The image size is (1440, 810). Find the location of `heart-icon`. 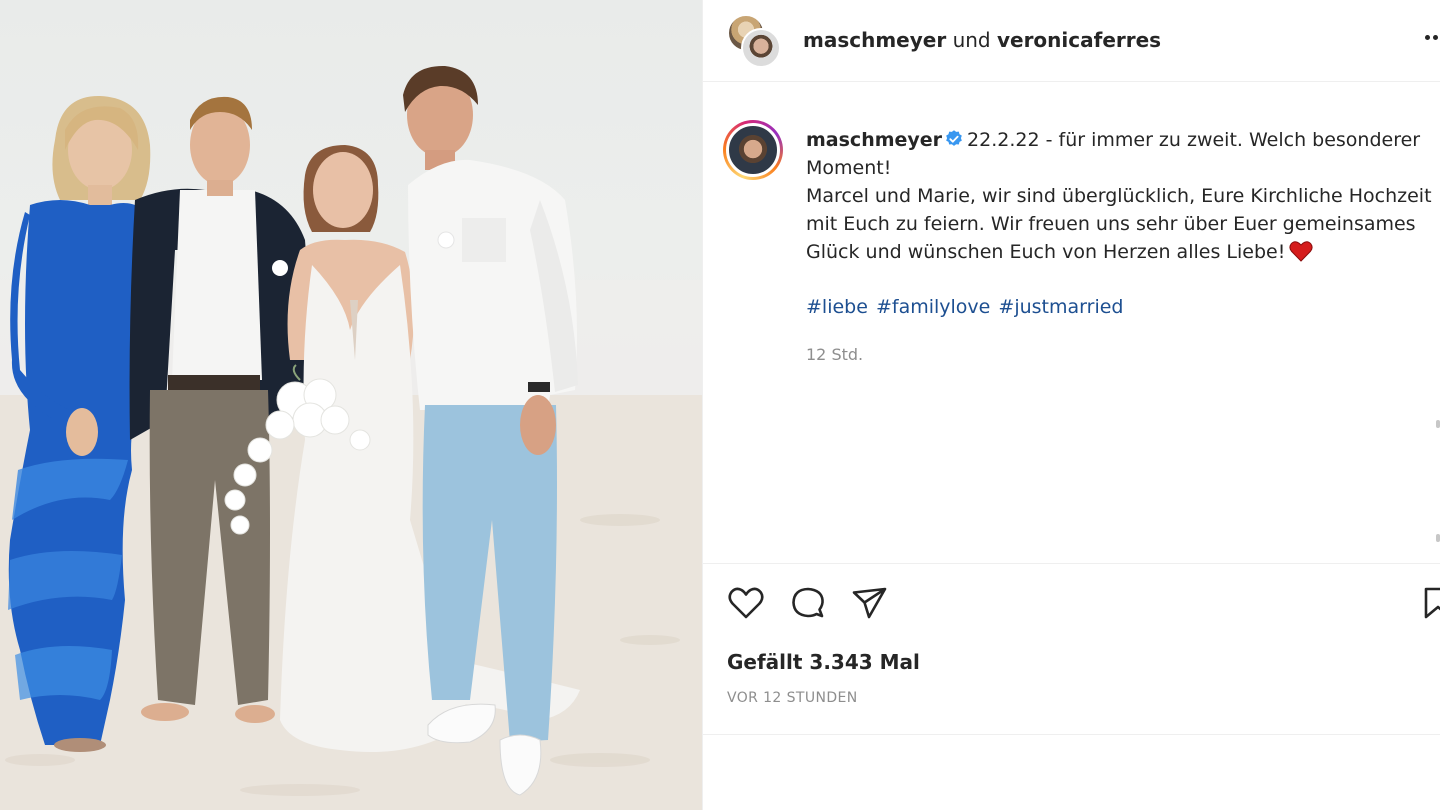

heart-icon is located at coordinates (746, 603).